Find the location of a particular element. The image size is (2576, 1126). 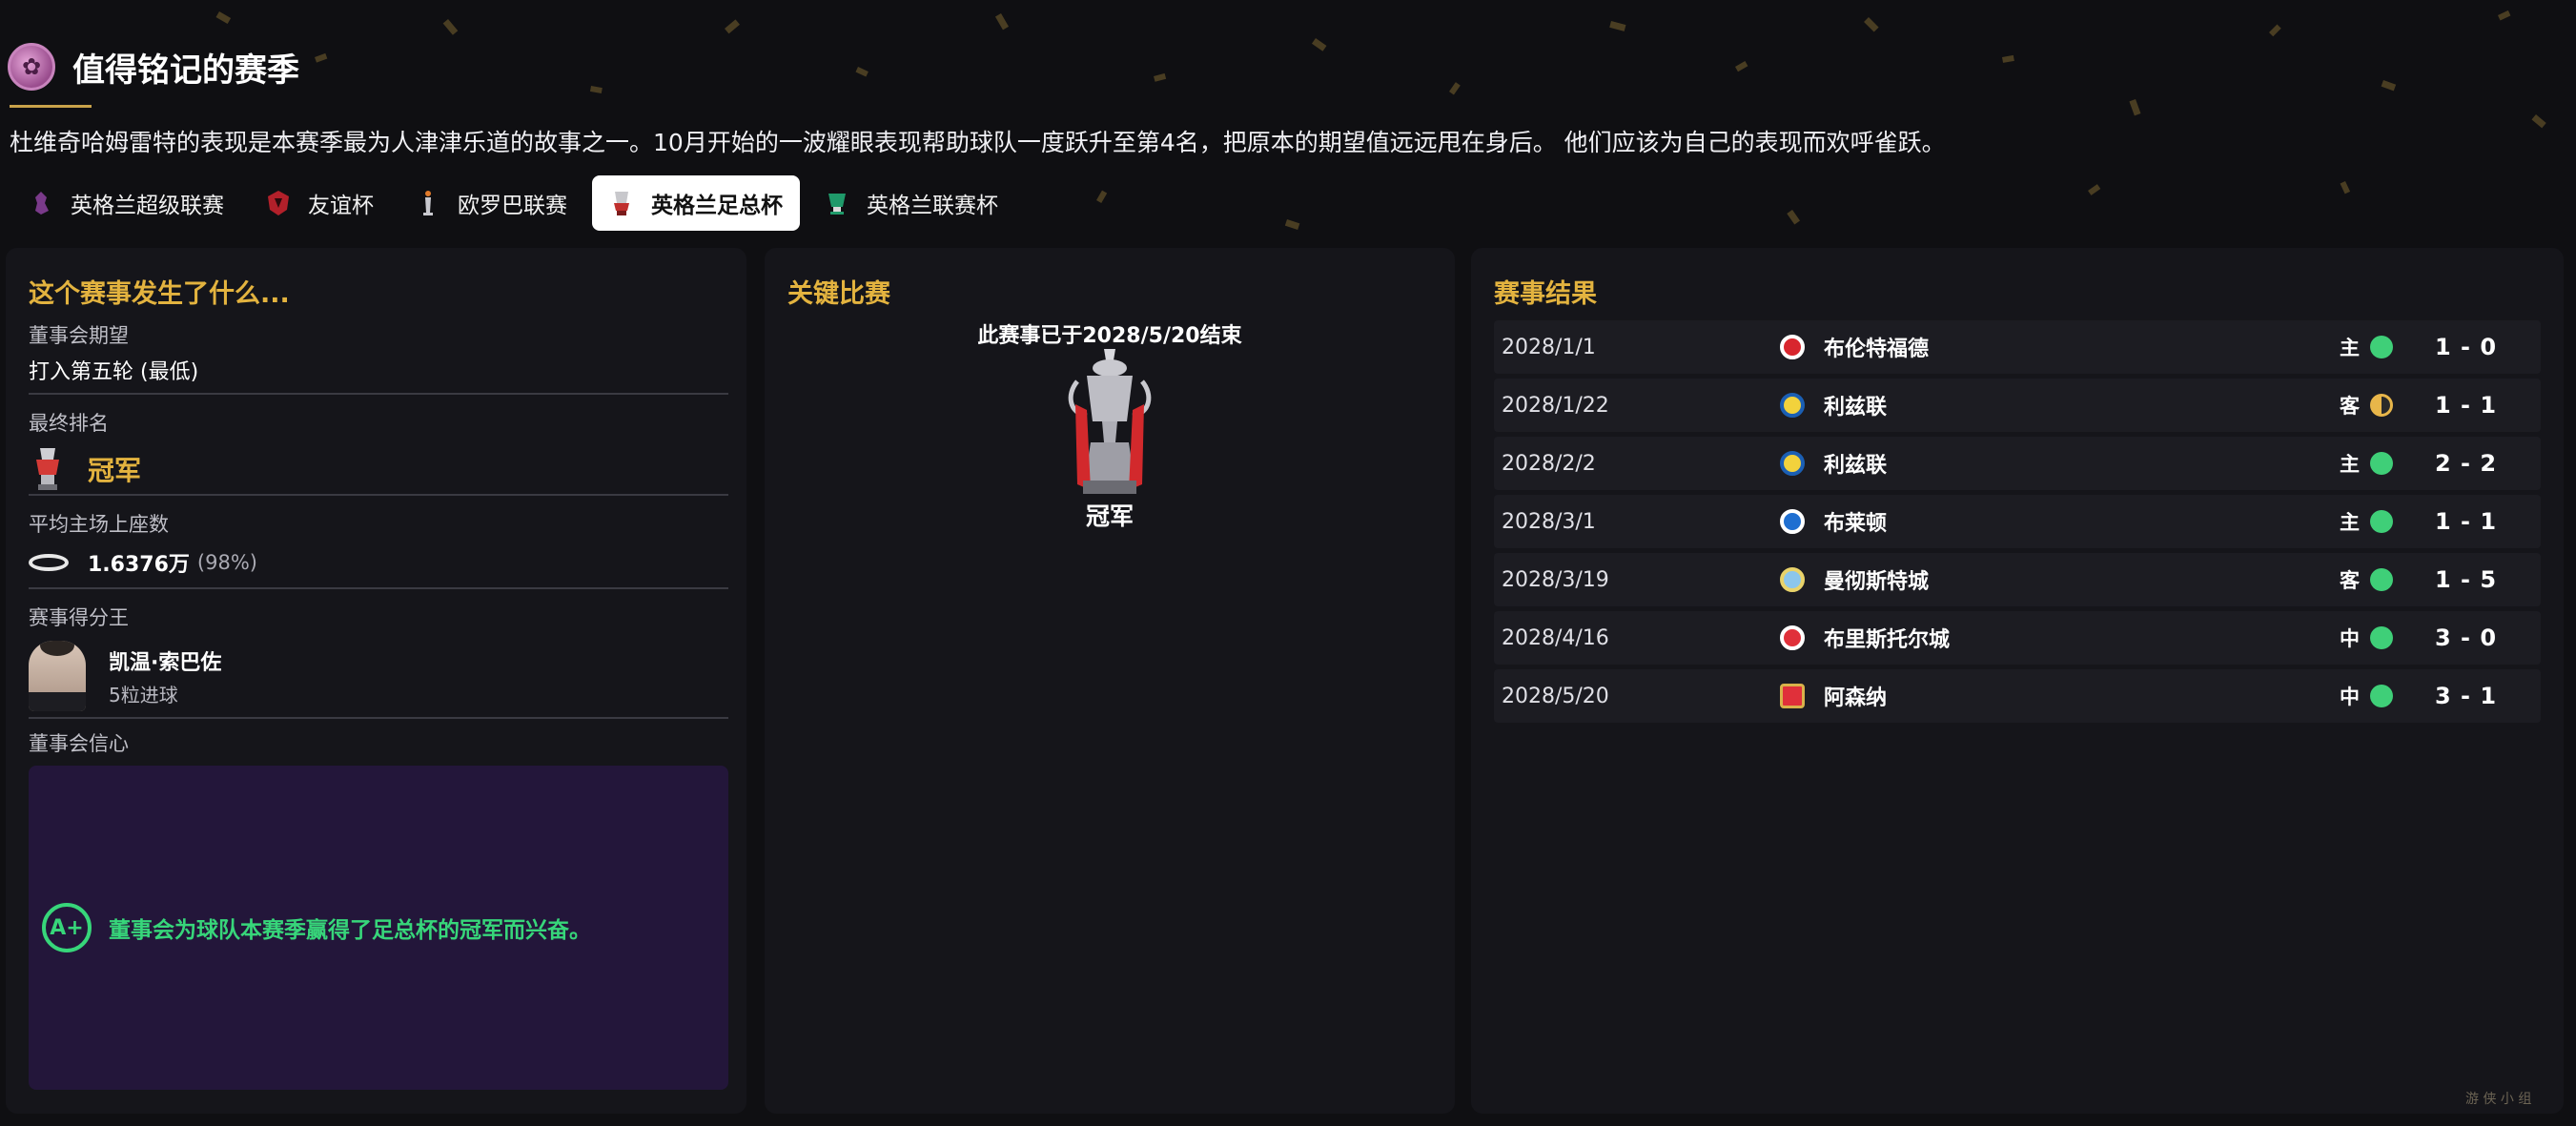

man-city-crest-icon is located at coordinates (1792, 579).